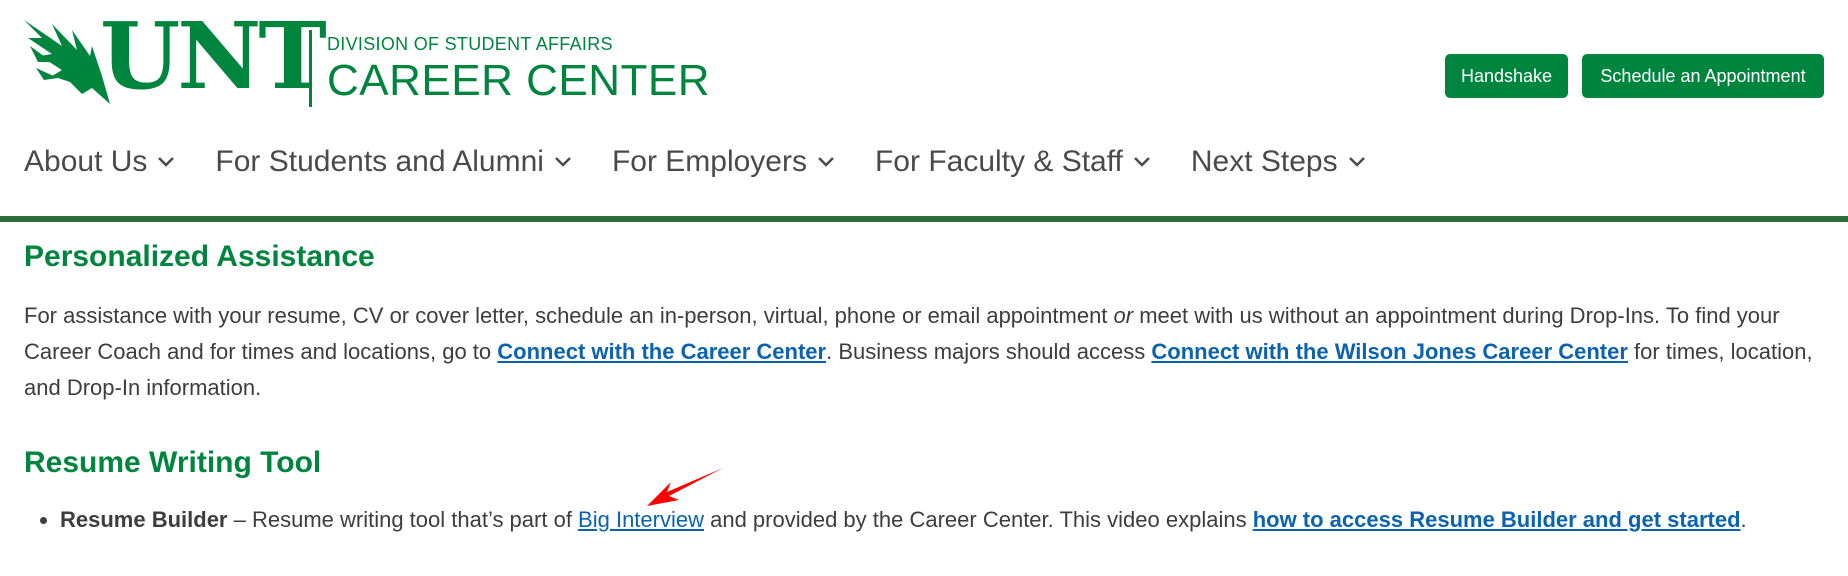 The image size is (1848, 576). Describe the element at coordinates (1123, 315) in the screenshot. I see `emphasis-or: or` at that location.